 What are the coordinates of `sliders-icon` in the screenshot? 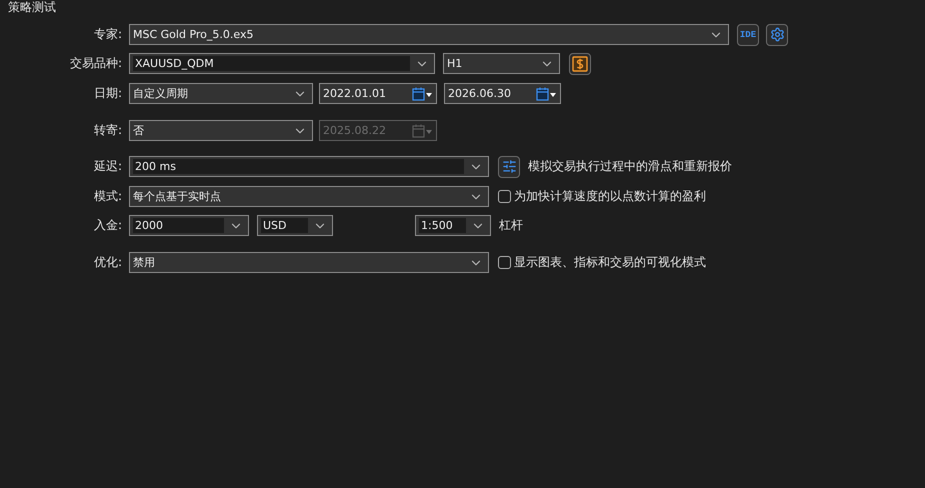 It's located at (509, 166).